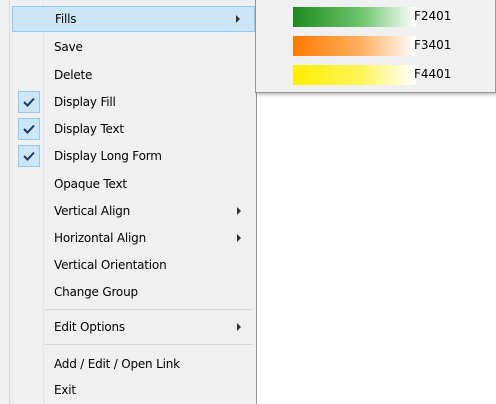 Image resolution: width=496 pixels, height=404 pixels. I want to click on menu-item-horizontal-align: Horizontal Align, so click(133, 238).